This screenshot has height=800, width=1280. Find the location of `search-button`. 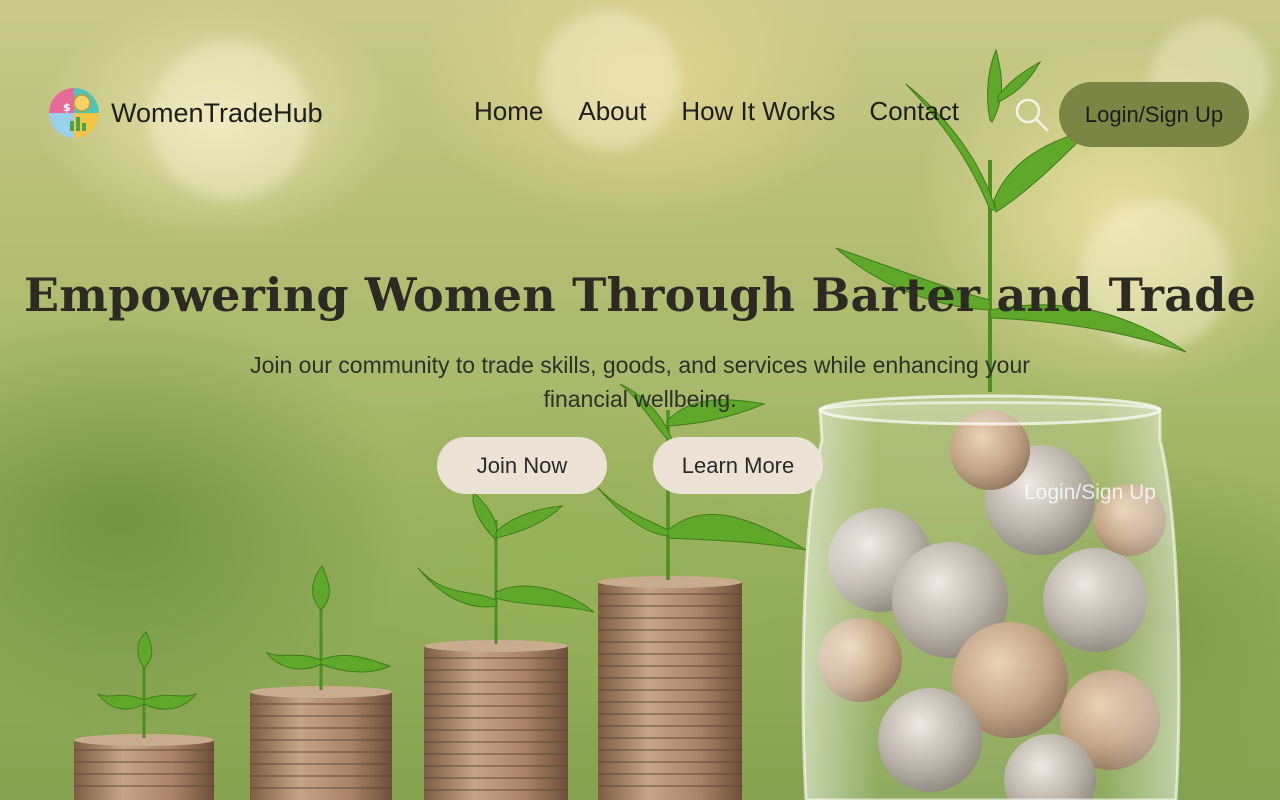

search-button is located at coordinates (1032, 115).